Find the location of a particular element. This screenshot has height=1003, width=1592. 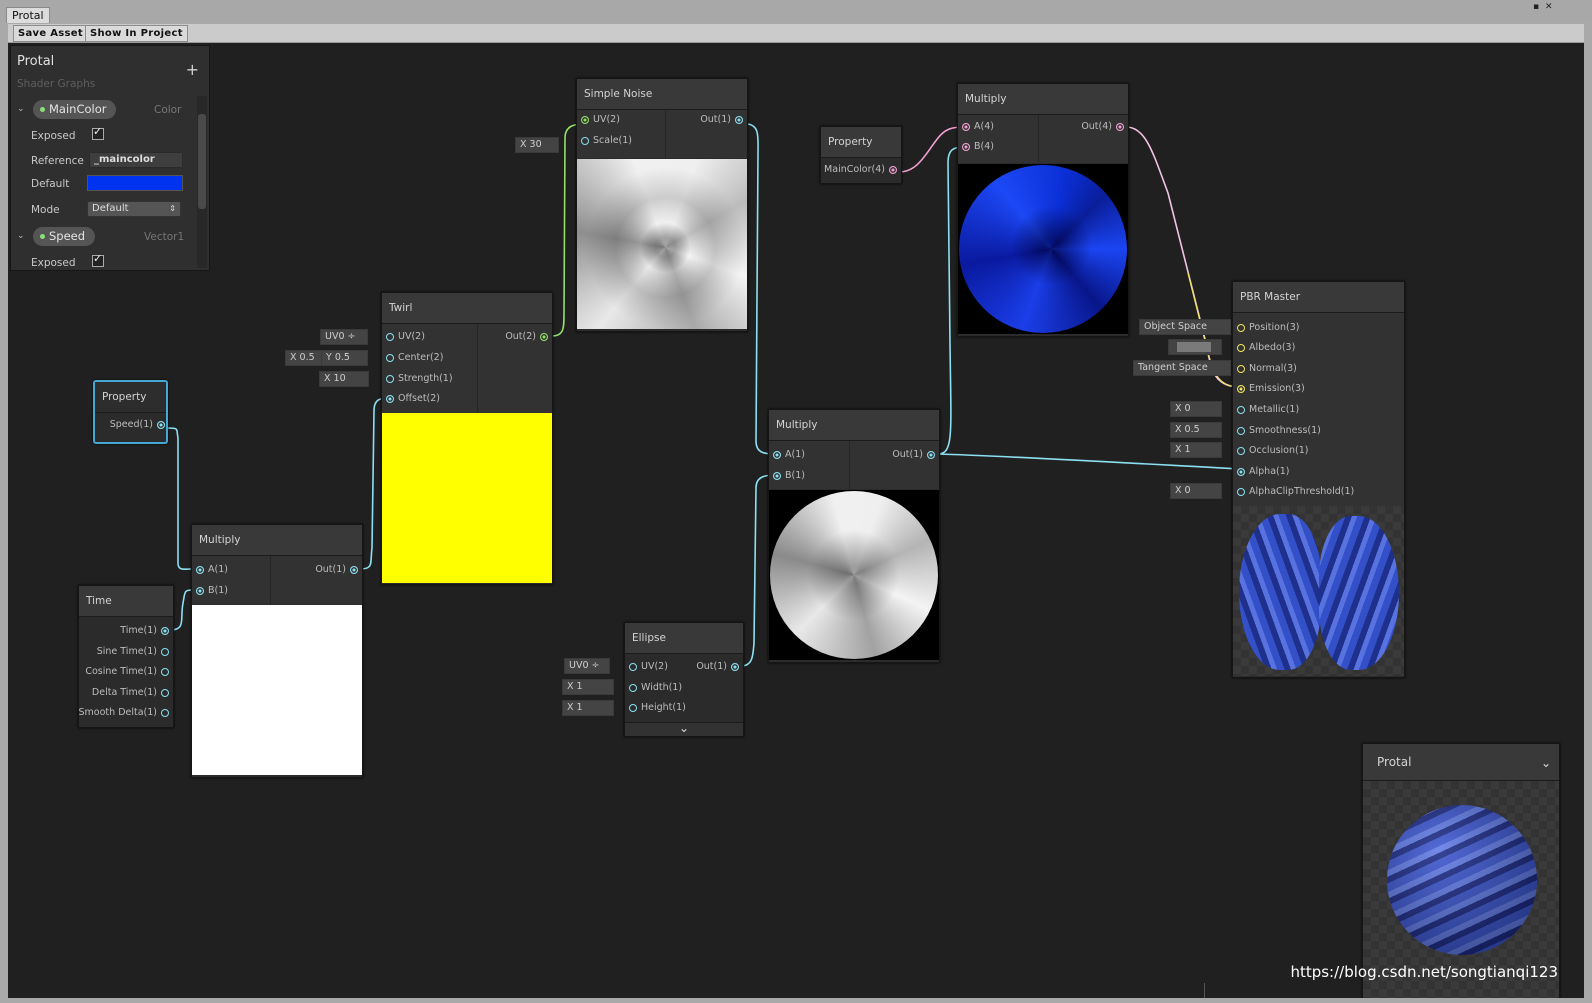

output-port-sine-time: Sine Time(1) is located at coordinates (135, 652).